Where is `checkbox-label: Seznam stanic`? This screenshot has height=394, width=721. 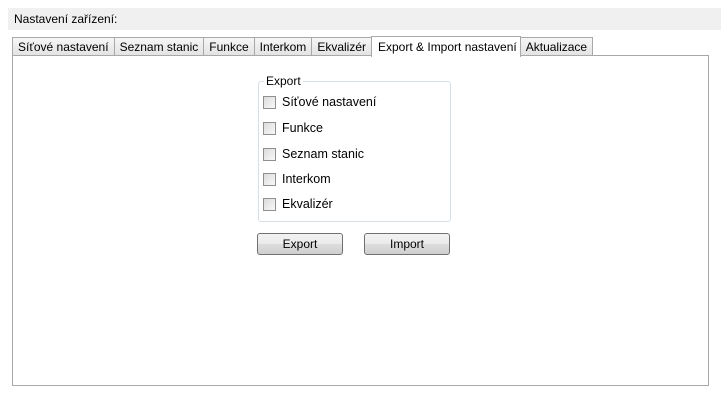
checkbox-label: Seznam stanic is located at coordinates (323, 154).